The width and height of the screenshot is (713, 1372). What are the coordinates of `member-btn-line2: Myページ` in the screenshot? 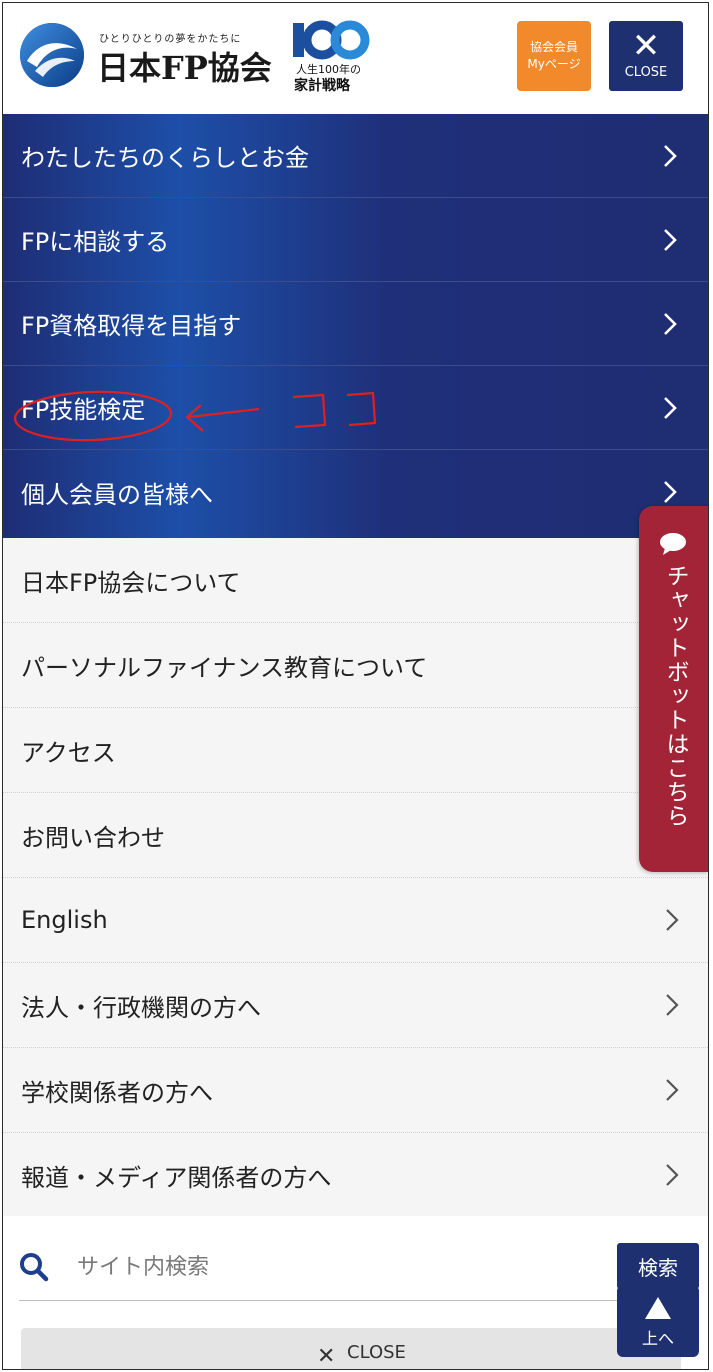 It's located at (554, 64).